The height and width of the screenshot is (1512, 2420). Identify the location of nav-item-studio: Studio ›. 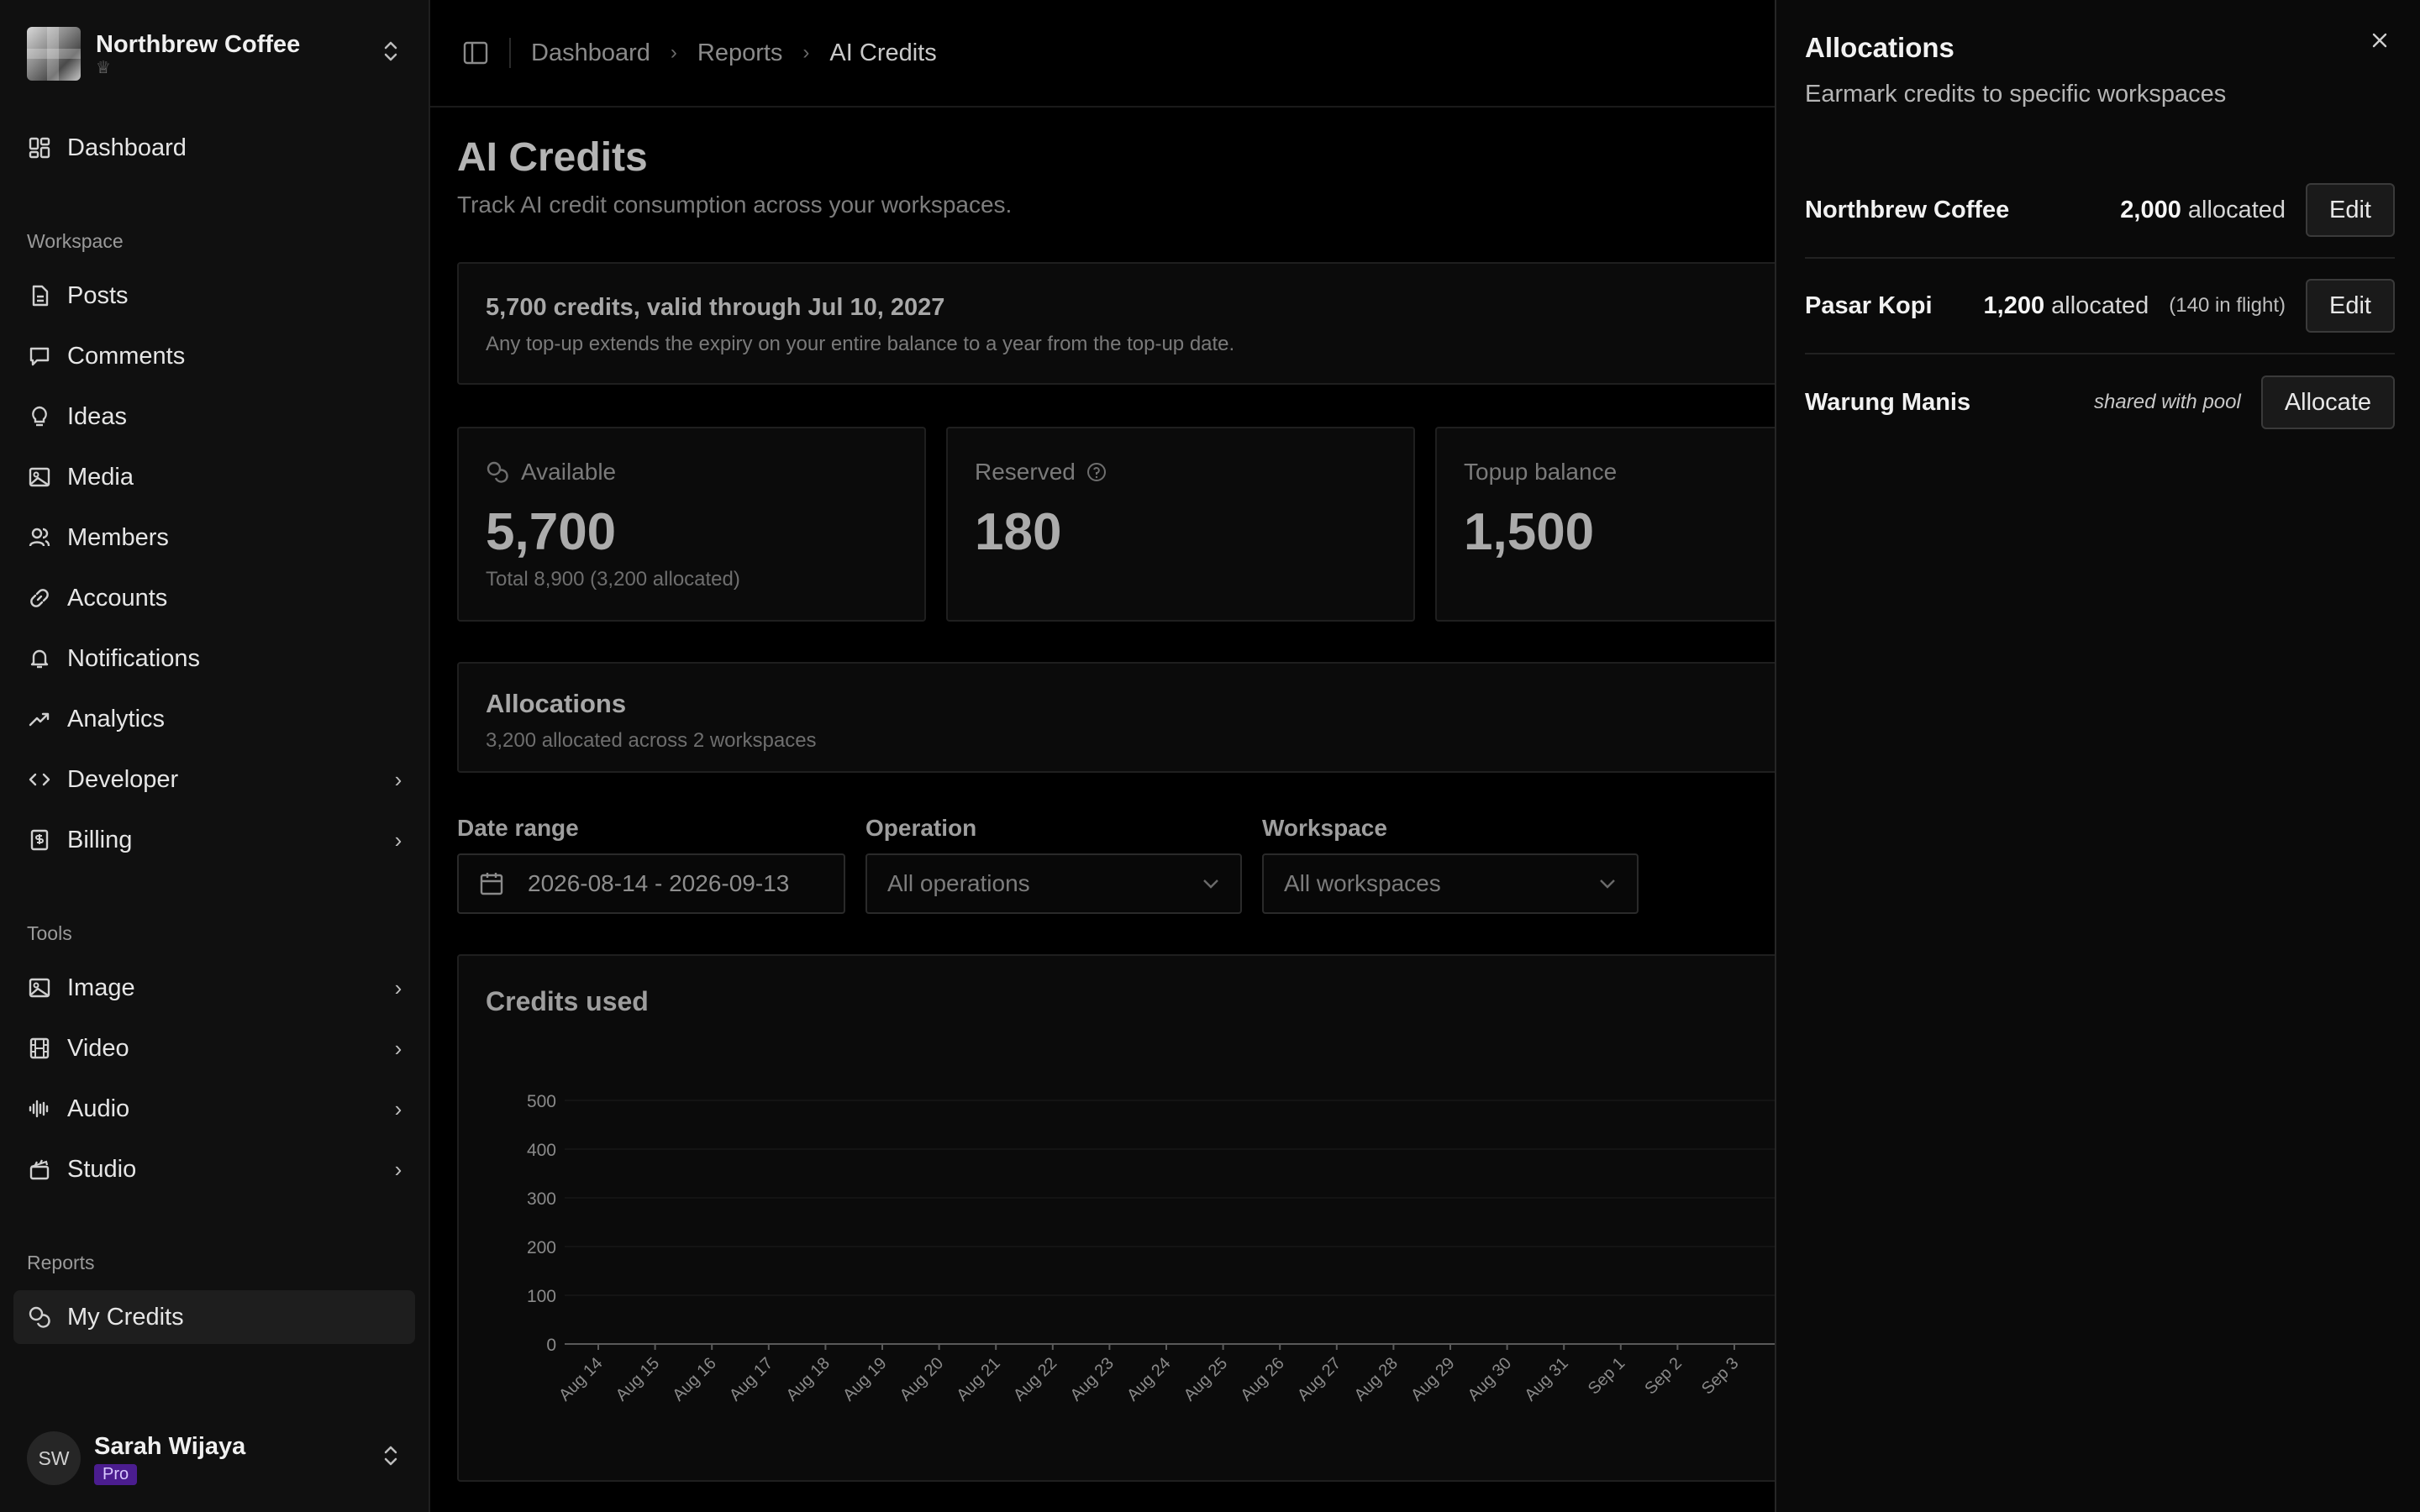
(214, 1169).